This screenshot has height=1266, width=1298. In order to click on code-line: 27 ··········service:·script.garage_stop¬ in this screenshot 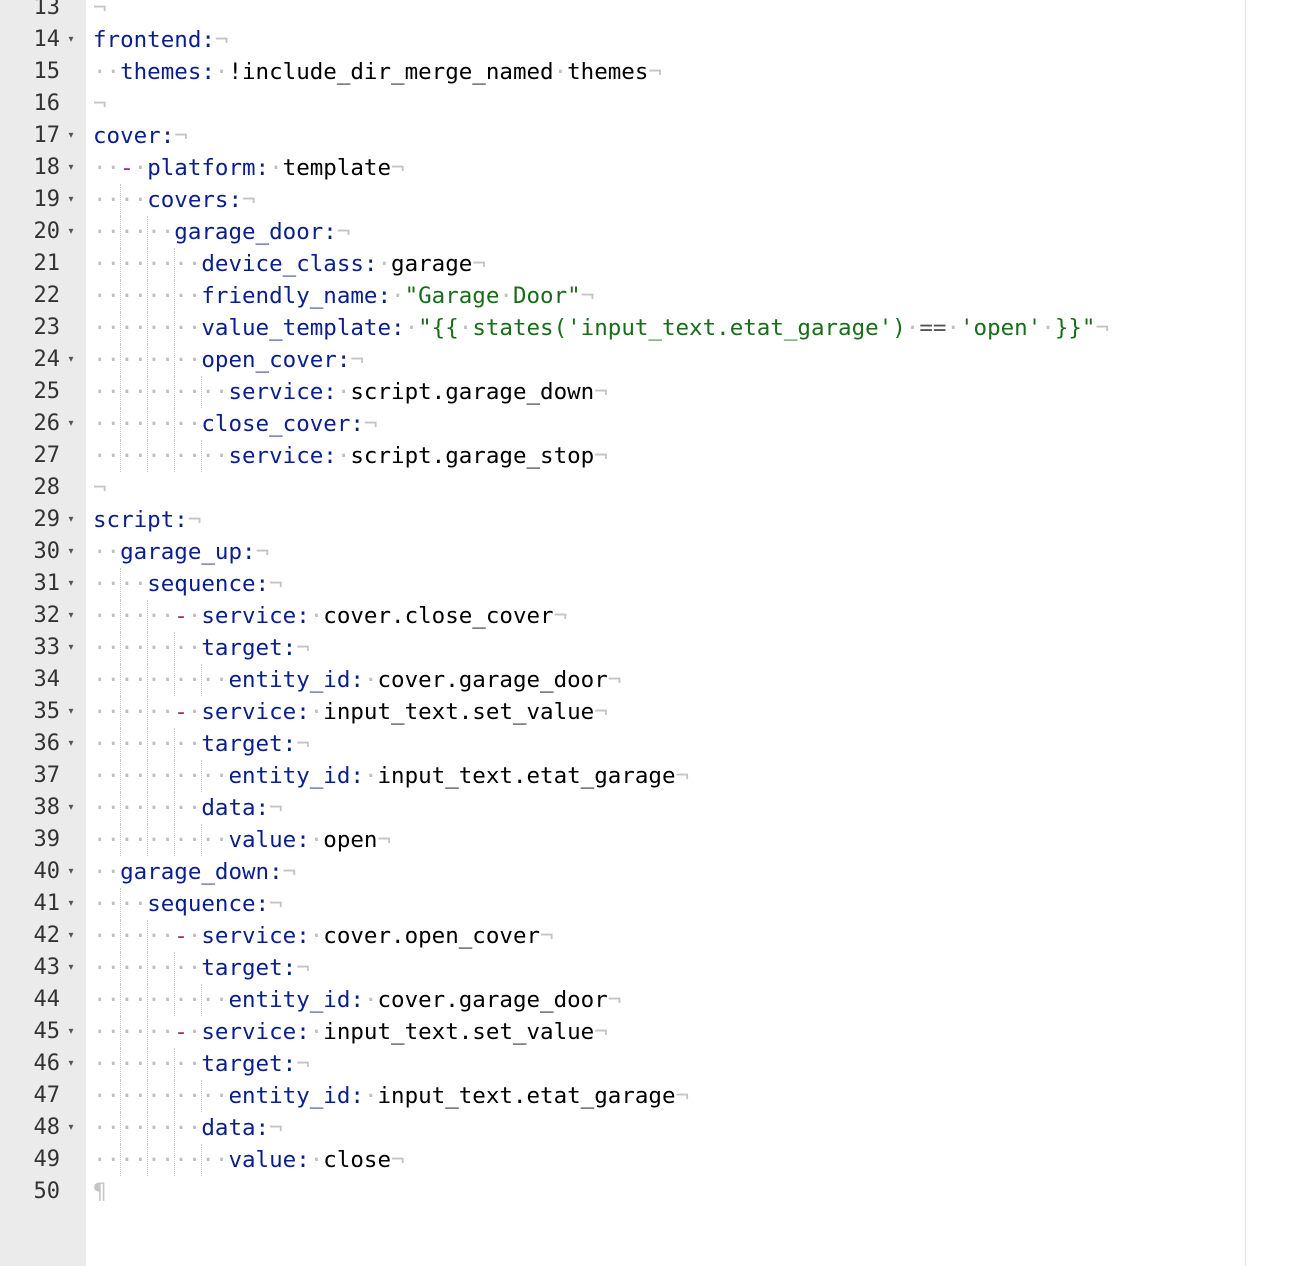, I will do `click(649, 456)`.